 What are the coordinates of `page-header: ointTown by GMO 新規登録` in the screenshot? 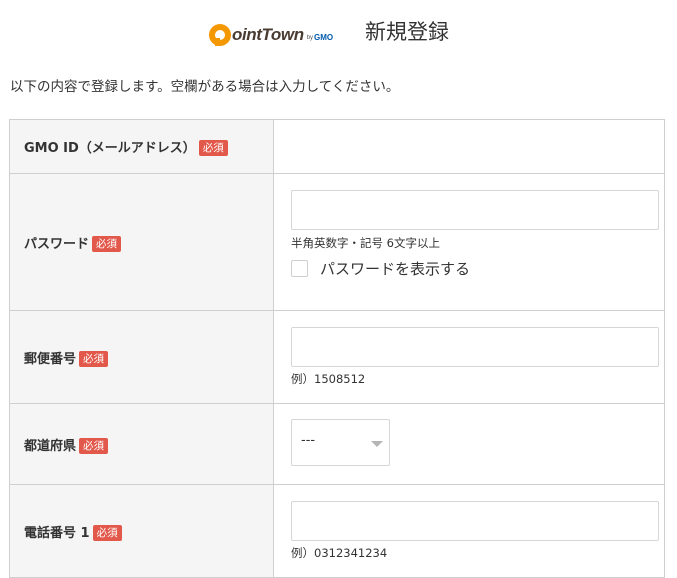 It's located at (338, 32).